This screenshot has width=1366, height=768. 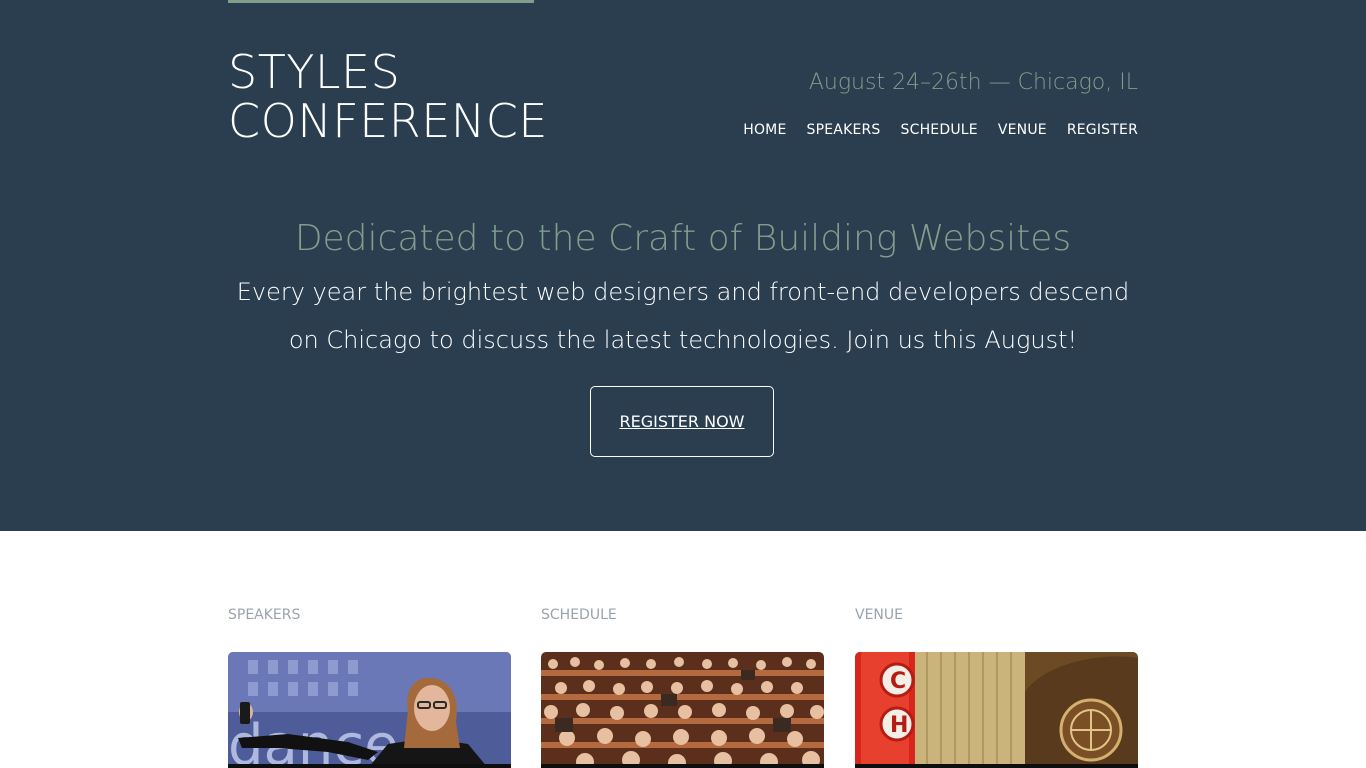 I want to click on accent-bar, so click(x=381, y=1).